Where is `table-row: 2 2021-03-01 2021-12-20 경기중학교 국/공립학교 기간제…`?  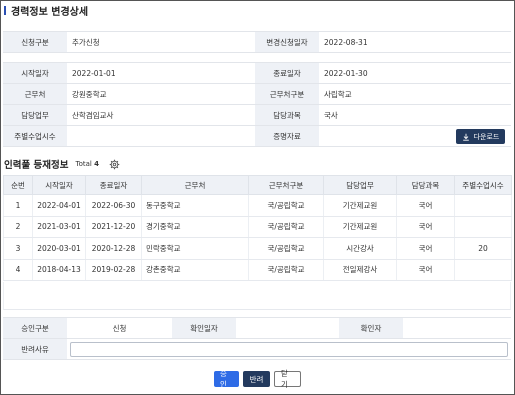 table-row: 2 2021-03-01 2021-12-20 경기중학교 국/공립학교 기간제… is located at coordinates (257, 227).